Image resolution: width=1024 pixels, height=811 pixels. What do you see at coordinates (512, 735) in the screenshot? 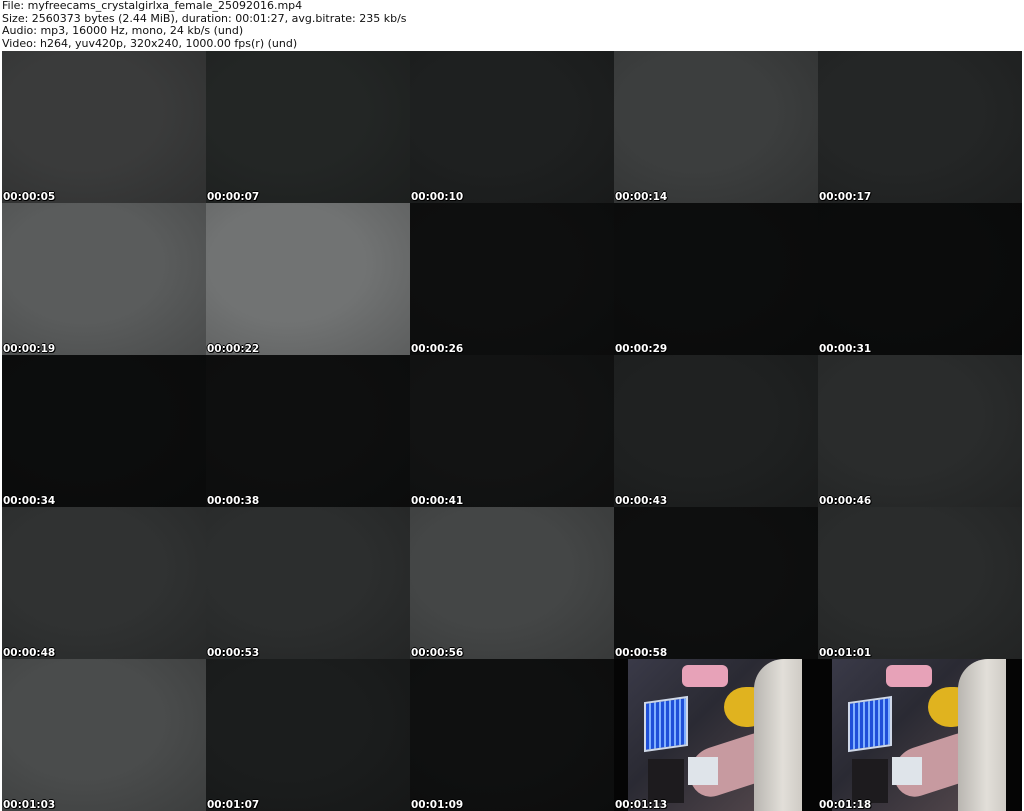
I see `thumbnail-frame: 00:01:09` at bounding box center [512, 735].